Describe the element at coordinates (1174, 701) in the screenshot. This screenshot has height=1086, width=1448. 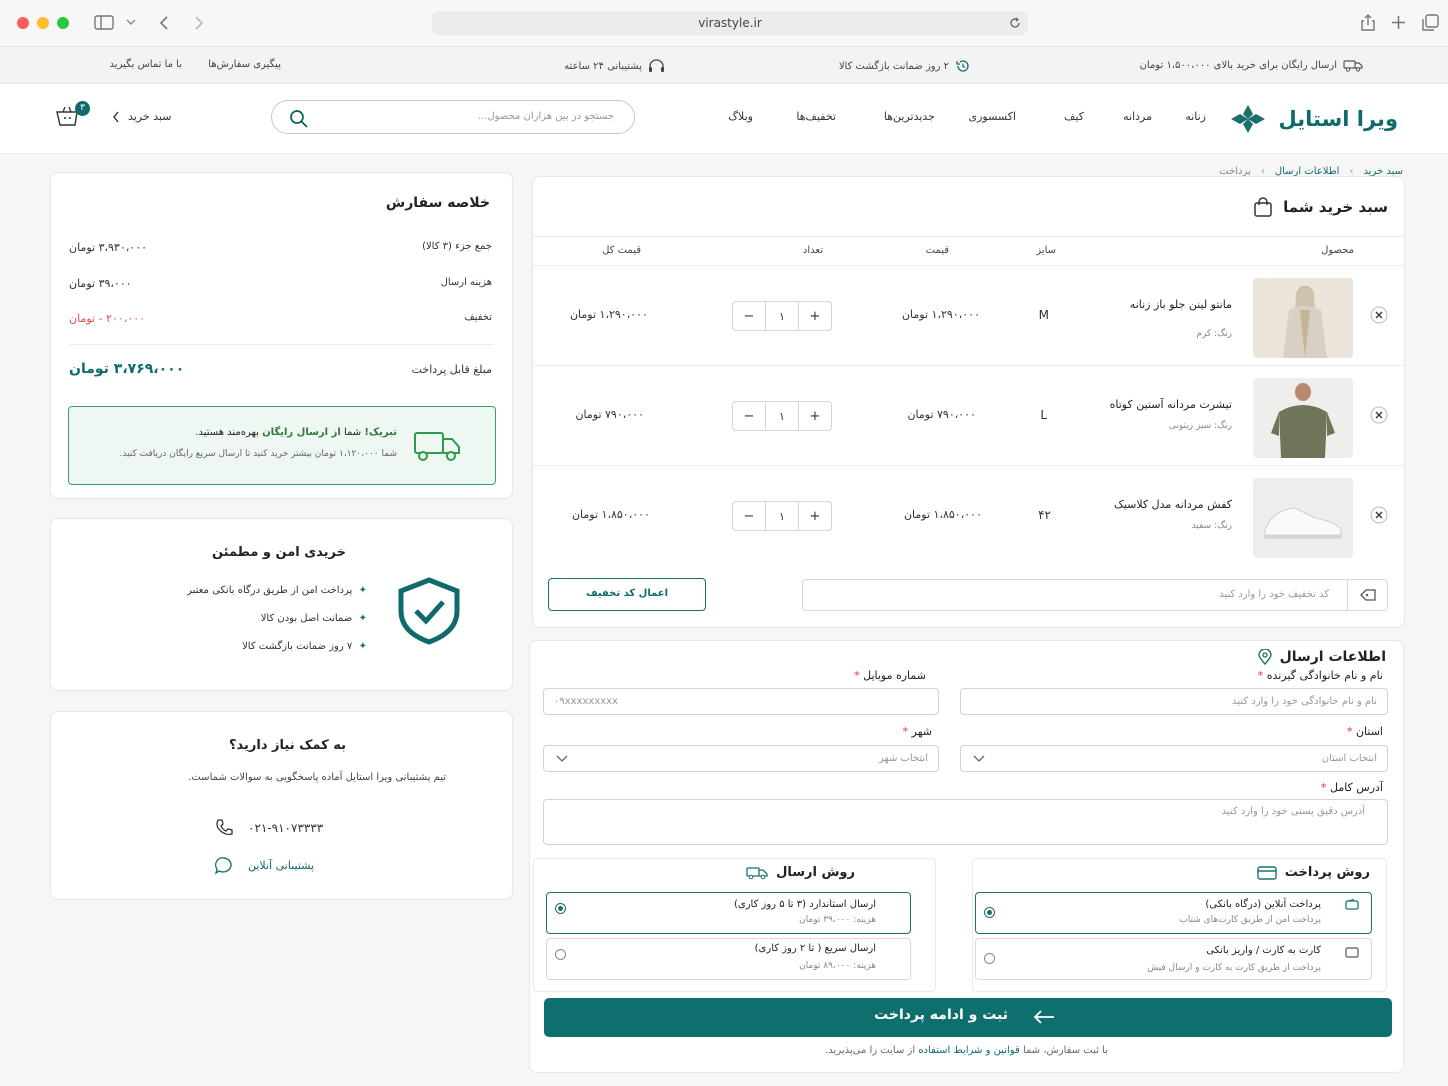
I see `fullname-input: نام و نام خانوادگی خود را وارد کنید` at that location.